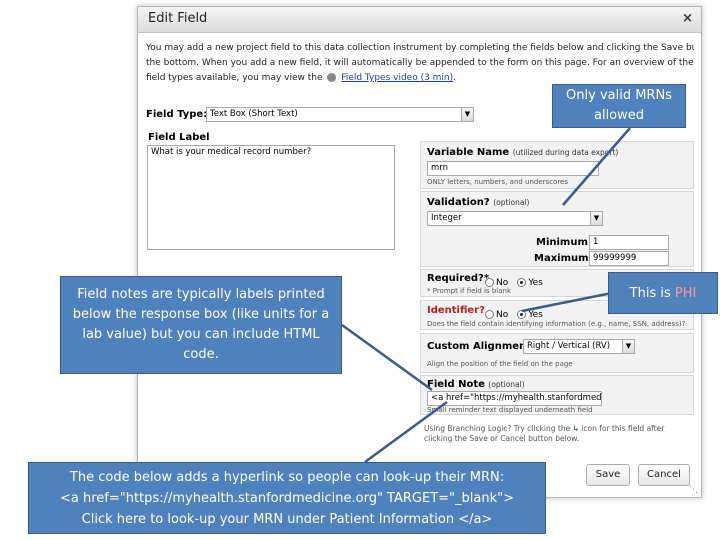 Image resolution: width=720 pixels, height=540 pixels. What do you see at coordinates (455, 78) in the screenshot?
I see `intro-line-3-end: .` at bounding box center [455, 78].